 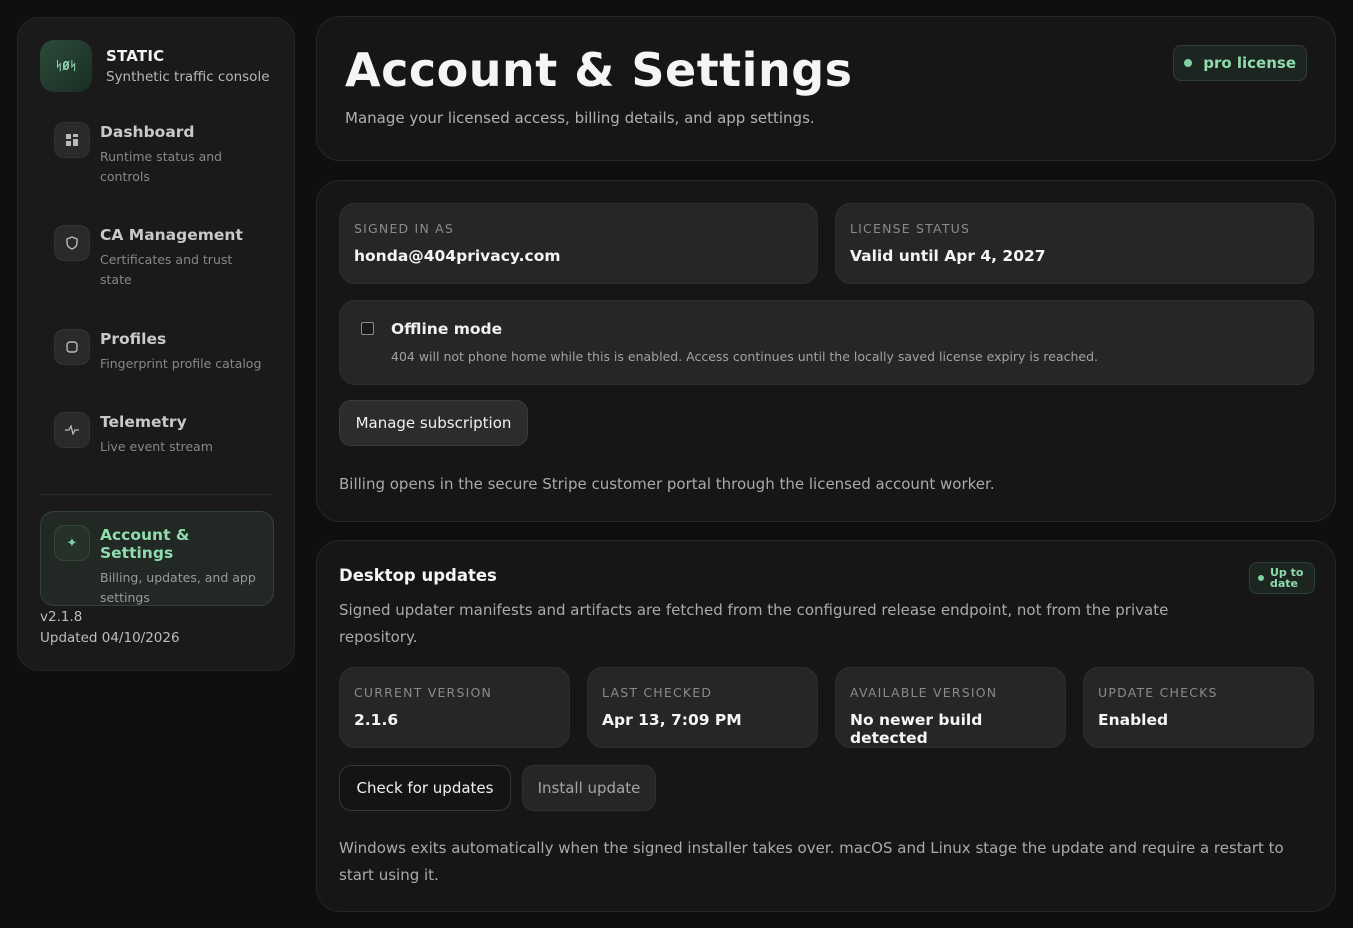 I want to click on sidebar-item-telemetry: Telemetry Live event stream, so click(x=164, y=434).